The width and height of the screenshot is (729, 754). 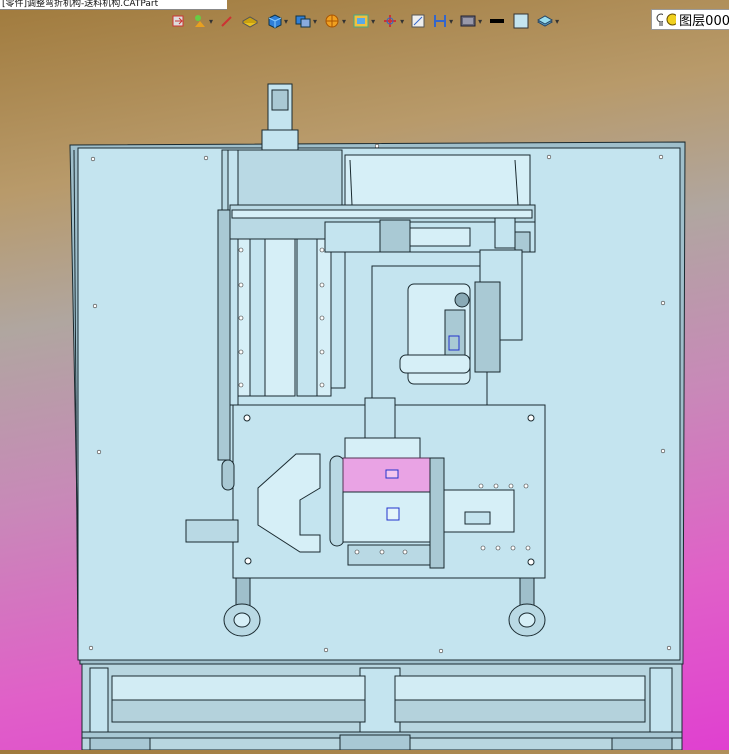 I want to click on surface-select-icon, so click(x=361, y=21).